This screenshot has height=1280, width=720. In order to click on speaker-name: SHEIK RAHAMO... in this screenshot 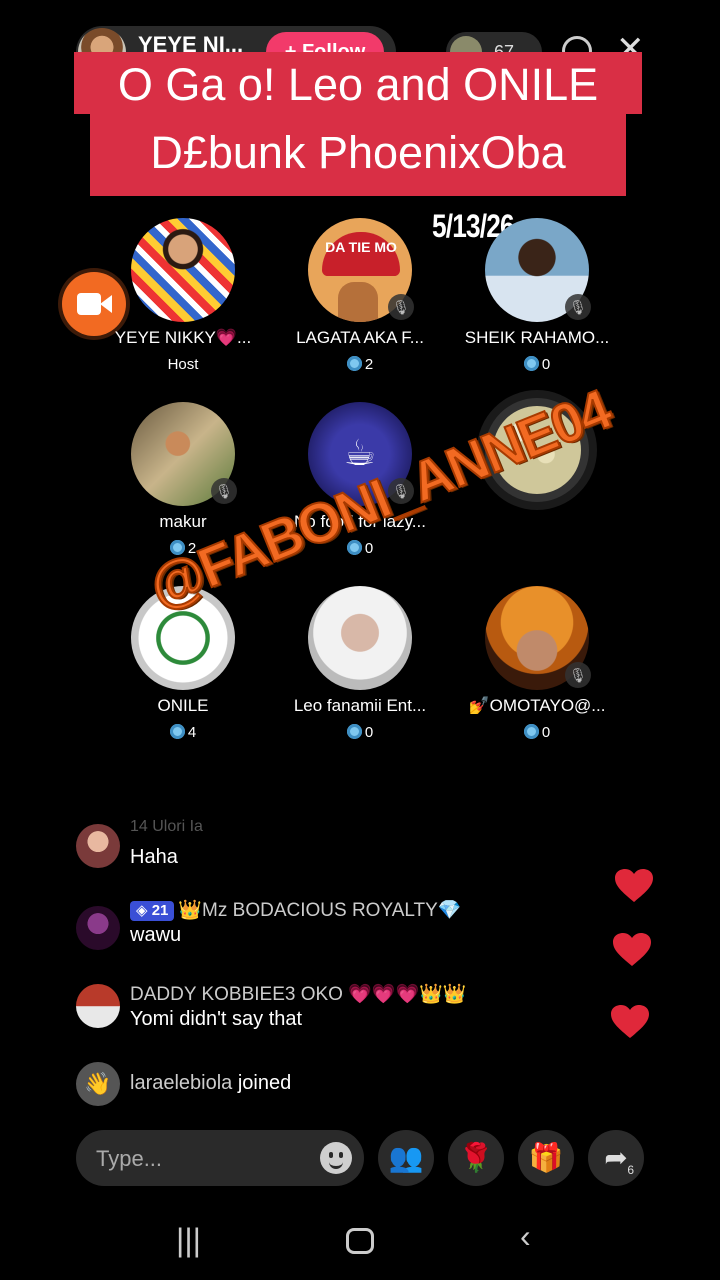, I will do `click(537, 337)`.